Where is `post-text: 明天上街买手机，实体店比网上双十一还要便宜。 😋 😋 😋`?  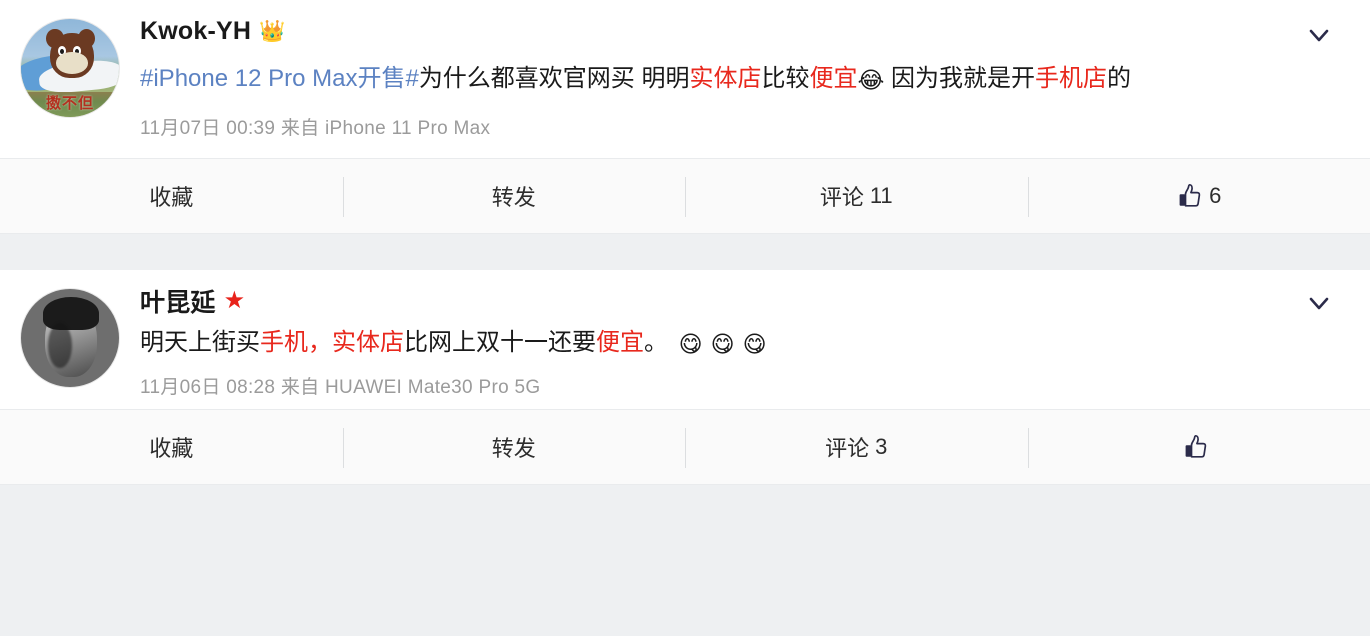 post-text: 明天上街买手机，实体店比网上双十一还要便宜。 😋 😋 😋 is located at coordinates (716, 343).